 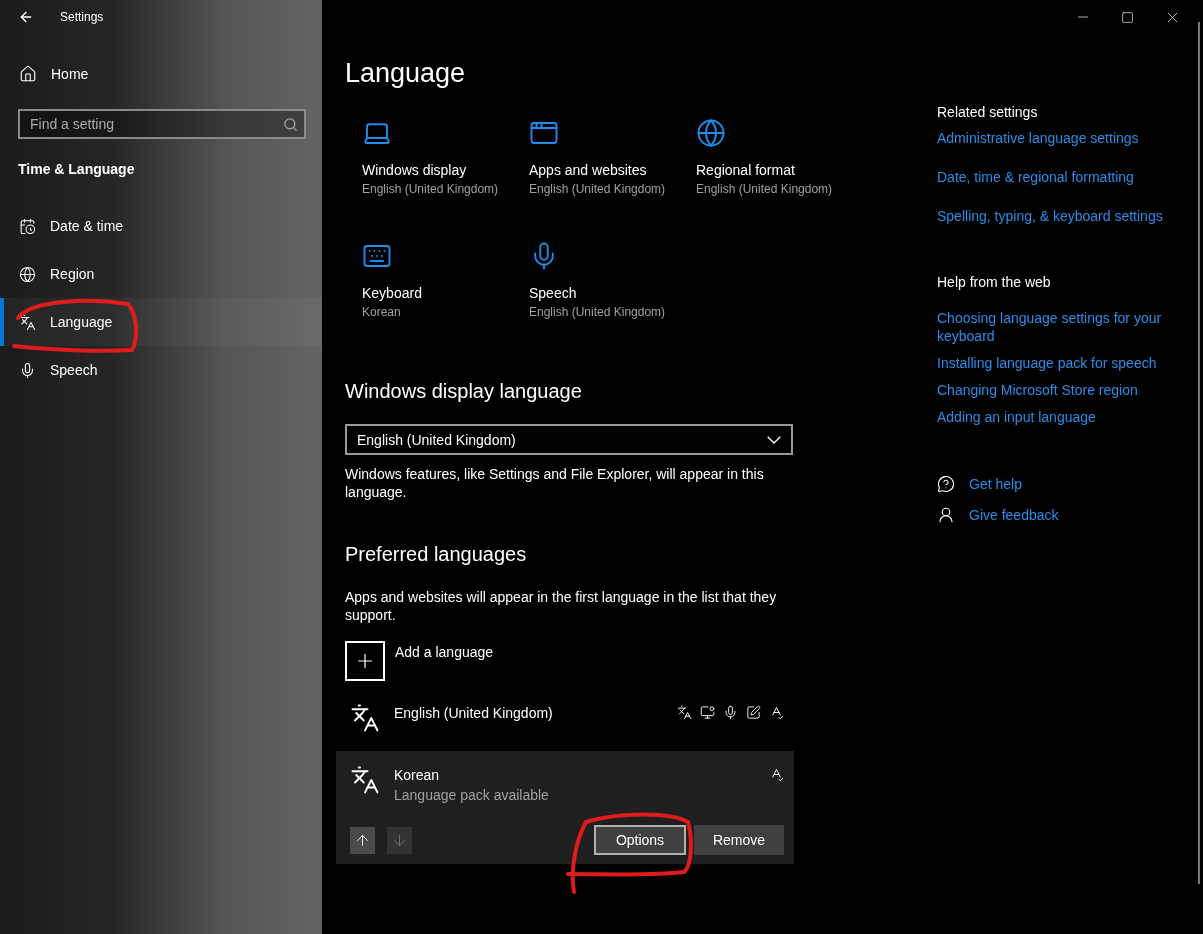 What do you see at coordinates (946, 515) in the screenshot?
I see `person-icon` at bounding box center [946, 515].